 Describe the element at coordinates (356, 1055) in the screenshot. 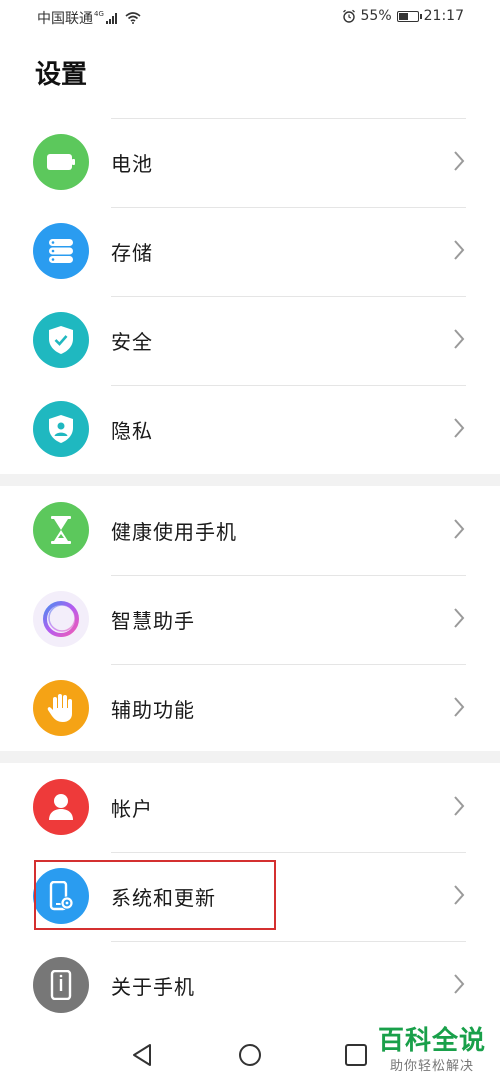

I see `recents-icon` at that location.